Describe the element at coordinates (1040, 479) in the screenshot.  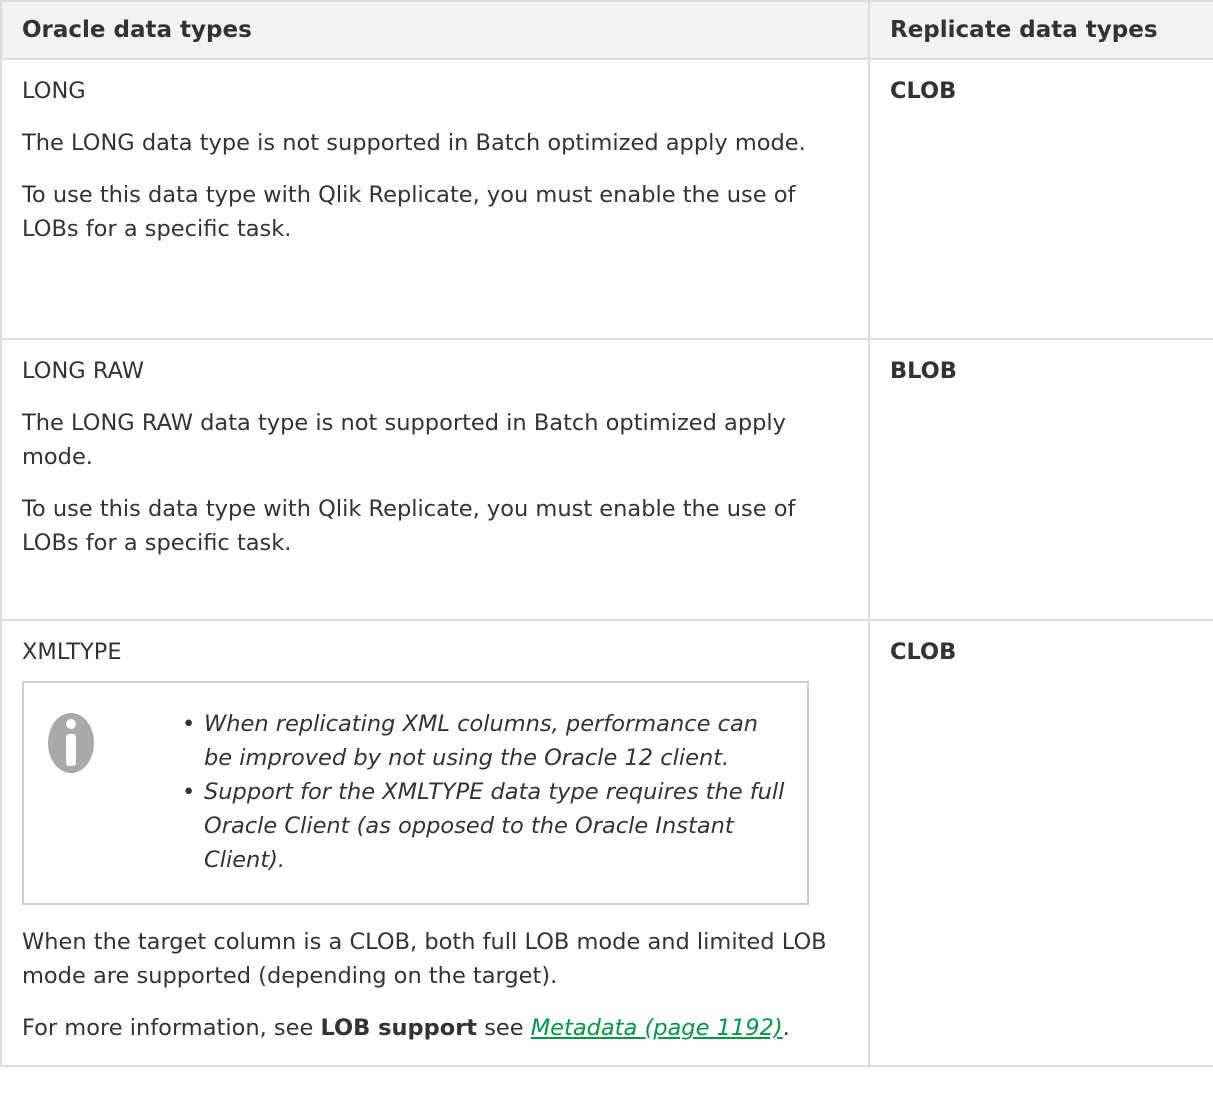
I see `replicate-type-cell: BLOB` at that location.